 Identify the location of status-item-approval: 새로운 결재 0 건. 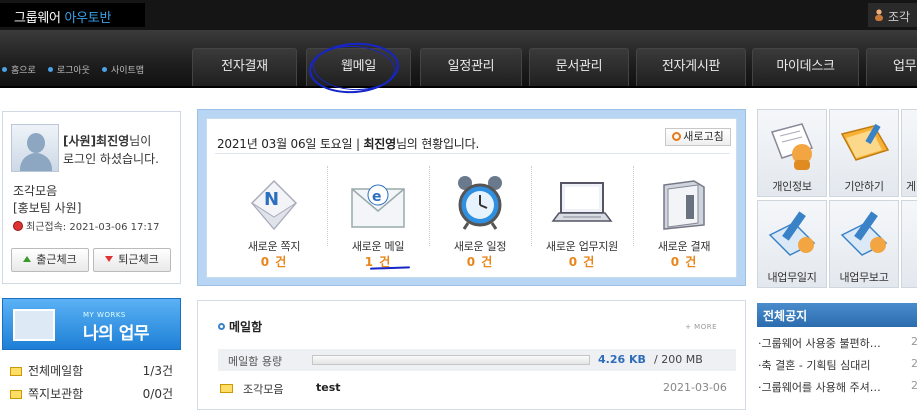
(684, 224).